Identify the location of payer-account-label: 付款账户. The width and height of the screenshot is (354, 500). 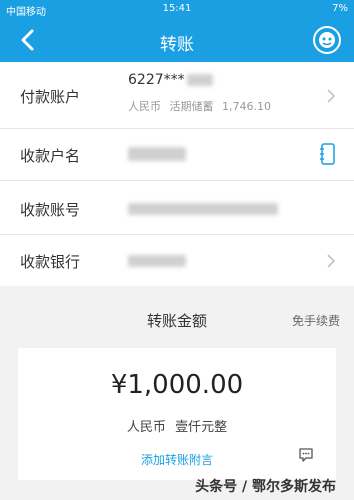
(50, 97).